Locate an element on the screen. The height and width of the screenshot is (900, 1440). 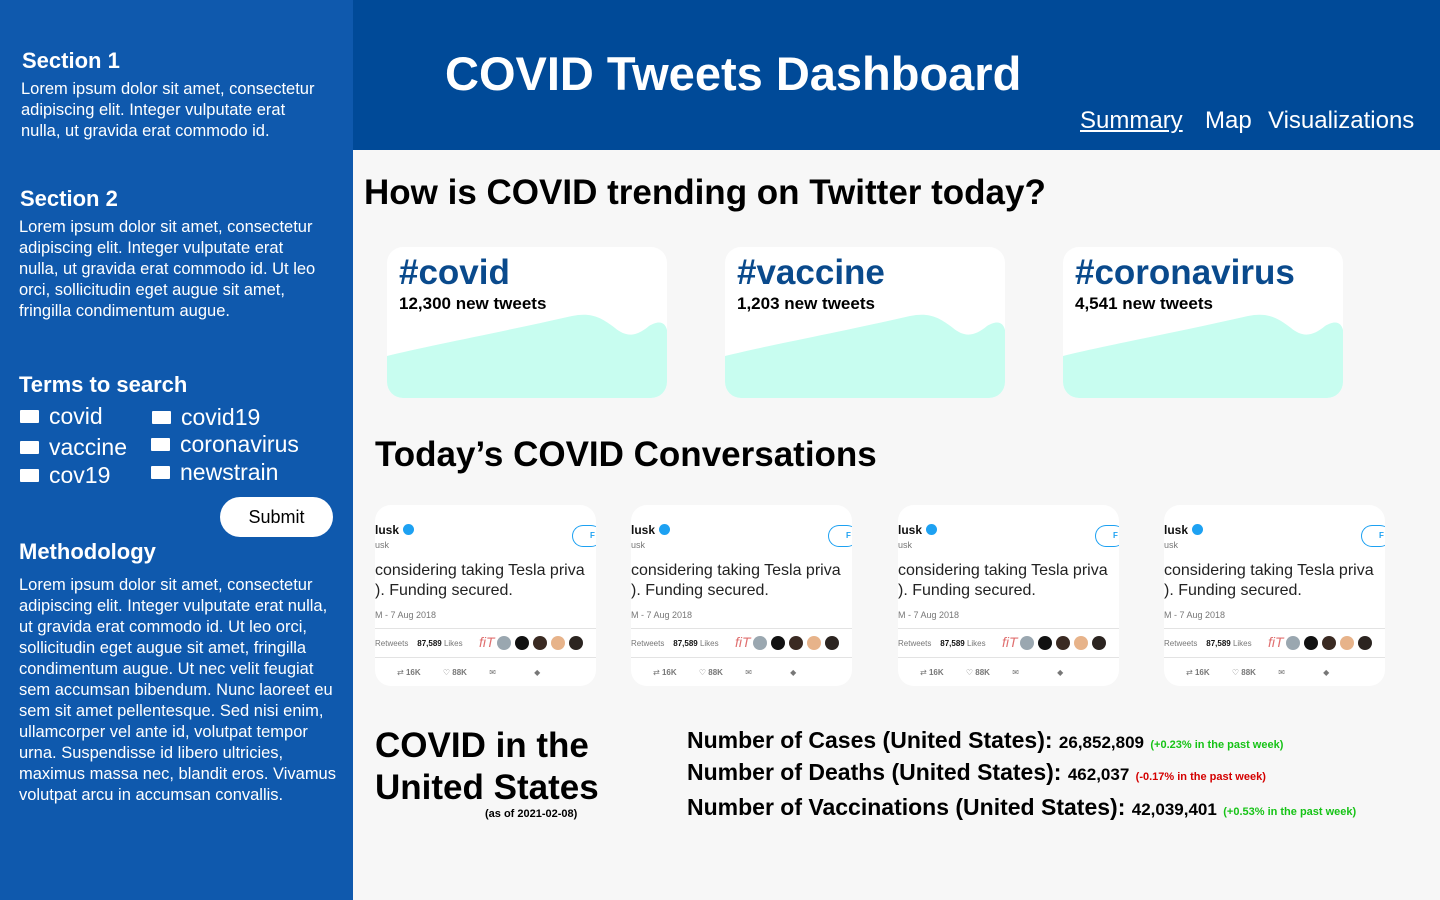
submit-button: Submit is located at coordinates (276, 517).